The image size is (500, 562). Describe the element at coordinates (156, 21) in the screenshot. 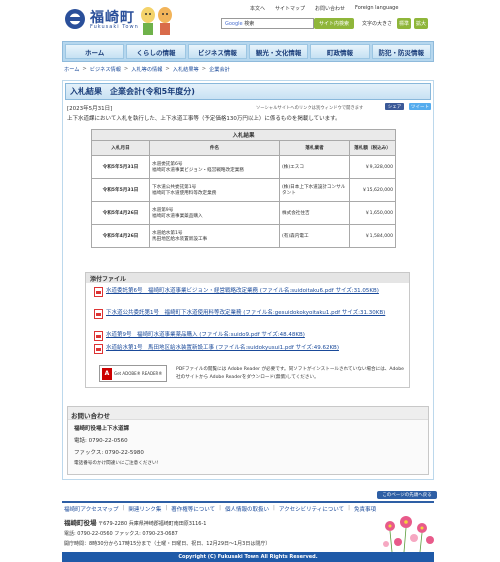

I see `mascot-image` at that location.